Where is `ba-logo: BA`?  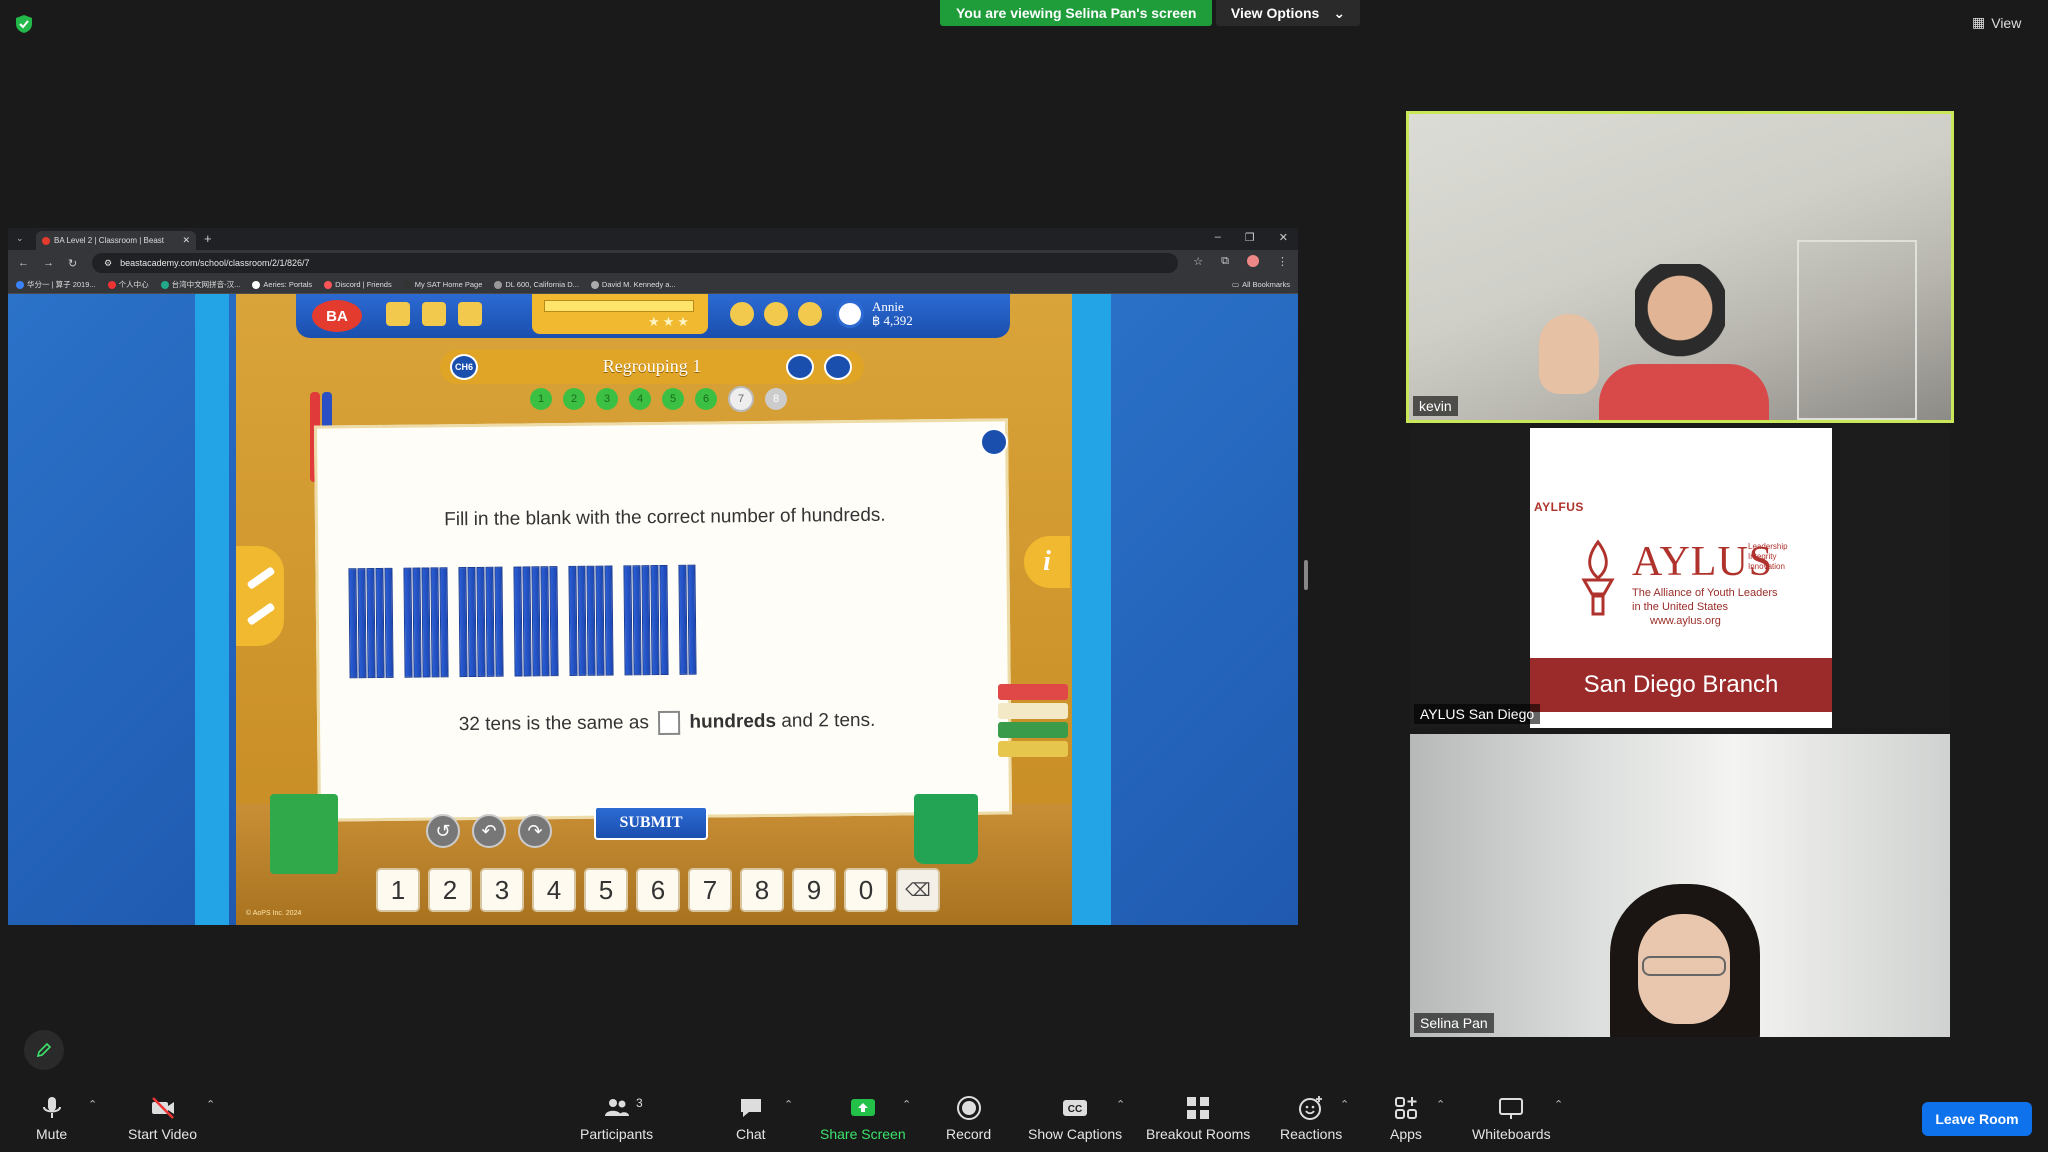
ba-logo: BA is located at coordinates (337, 316).